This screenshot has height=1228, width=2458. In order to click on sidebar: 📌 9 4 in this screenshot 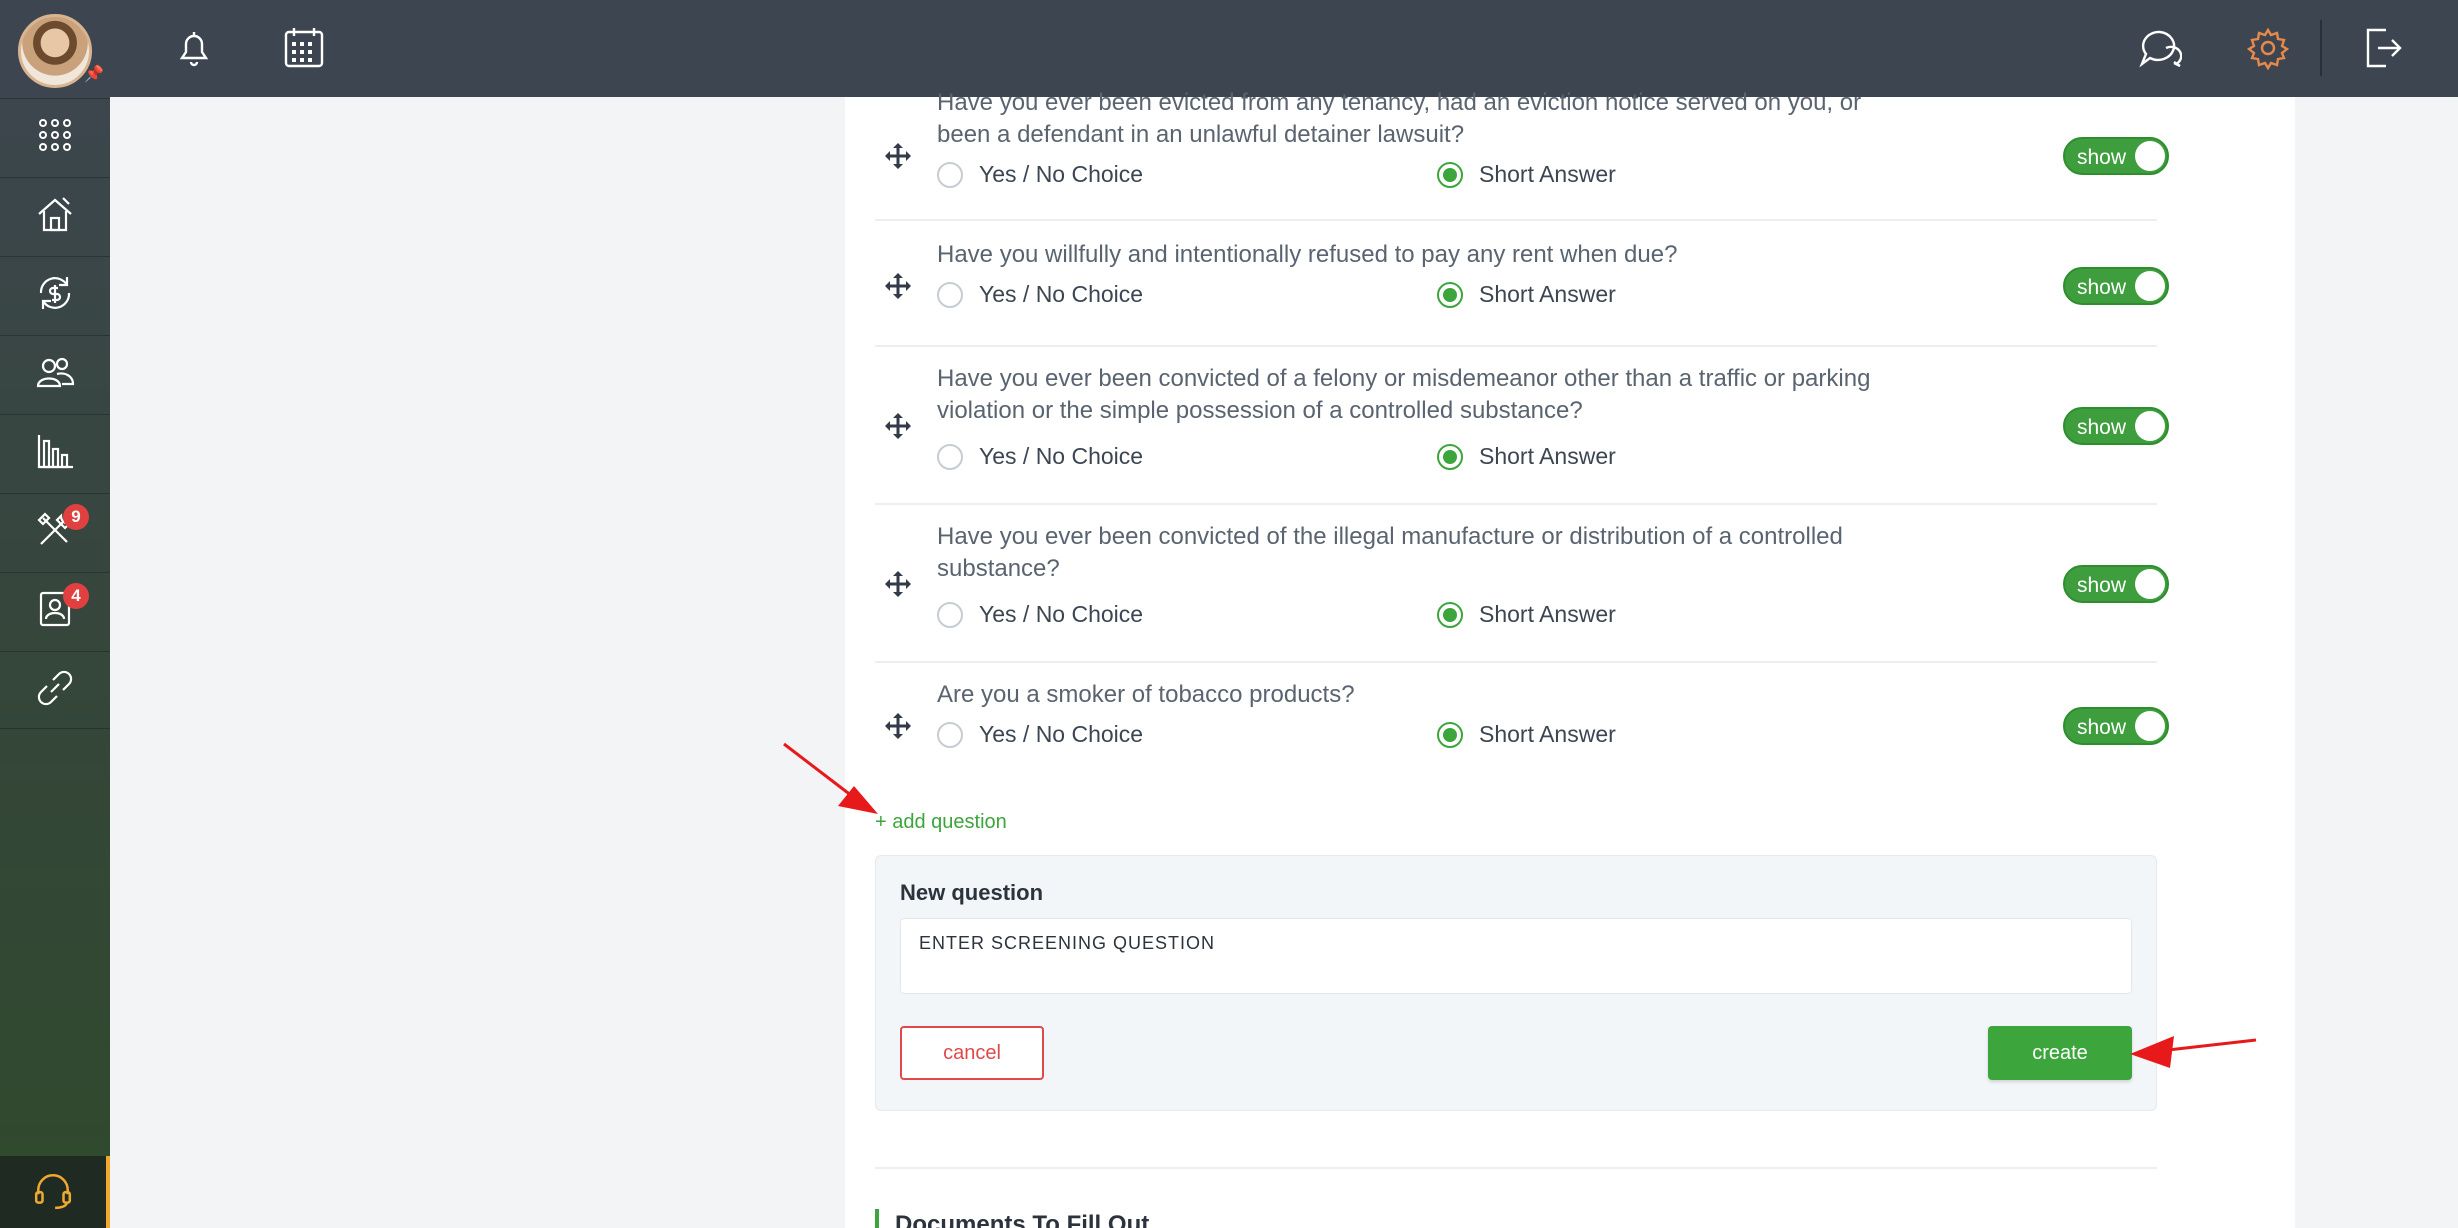, I will do `click(55, 614)`.